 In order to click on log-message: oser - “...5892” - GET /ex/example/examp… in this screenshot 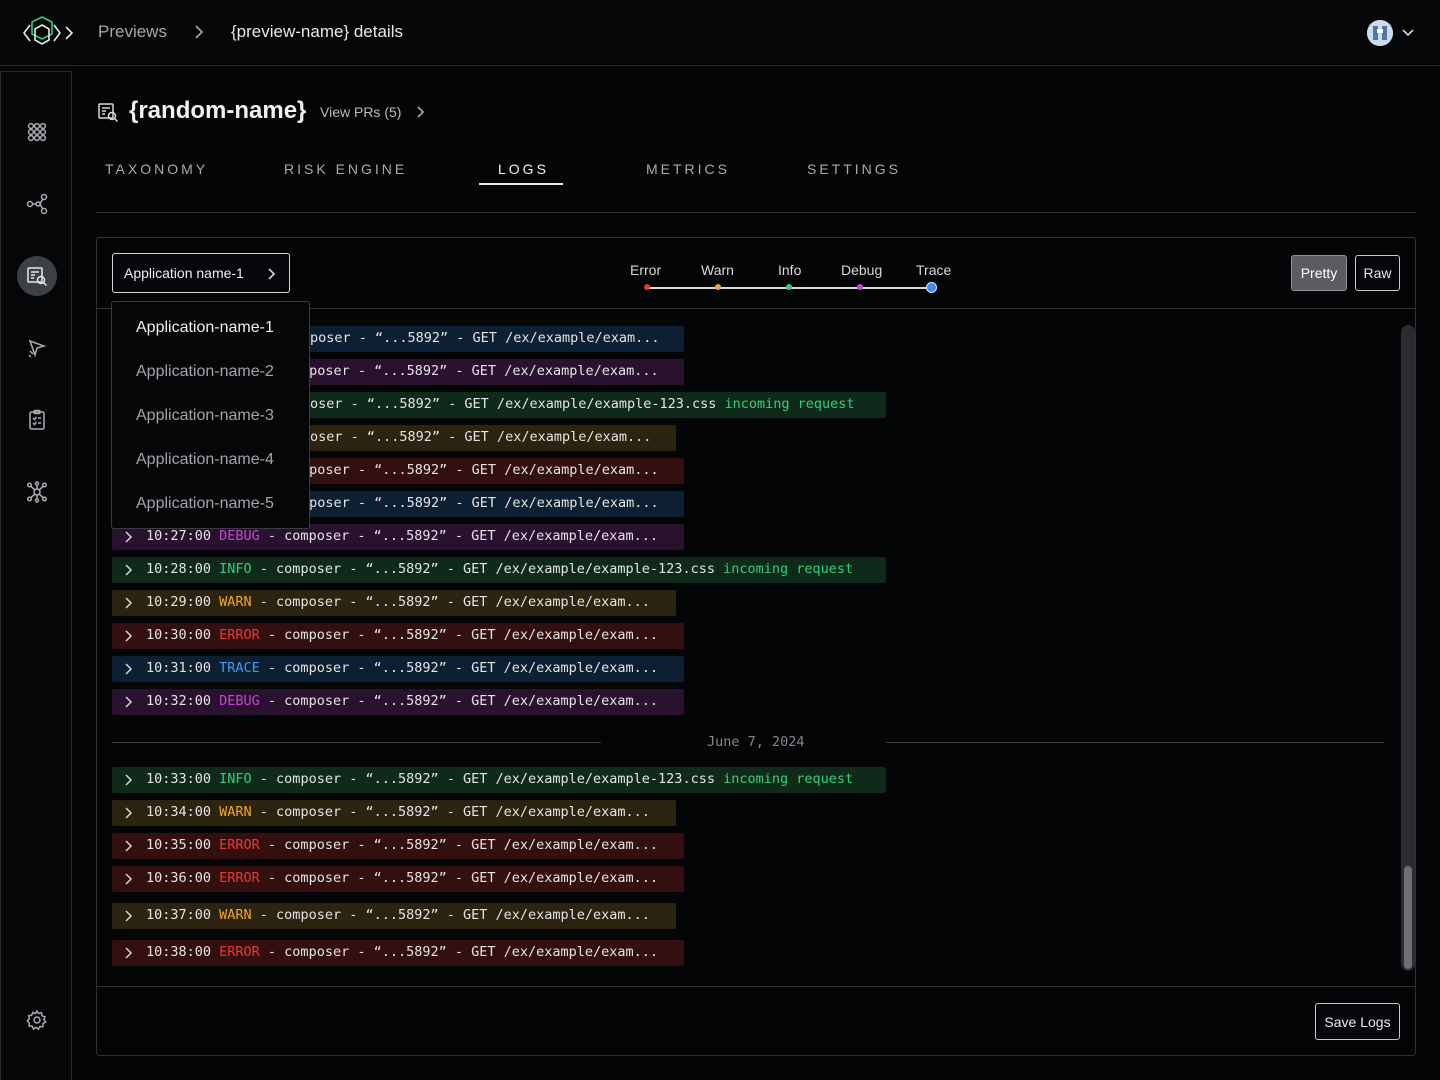, I will do `click(582, 404)`.